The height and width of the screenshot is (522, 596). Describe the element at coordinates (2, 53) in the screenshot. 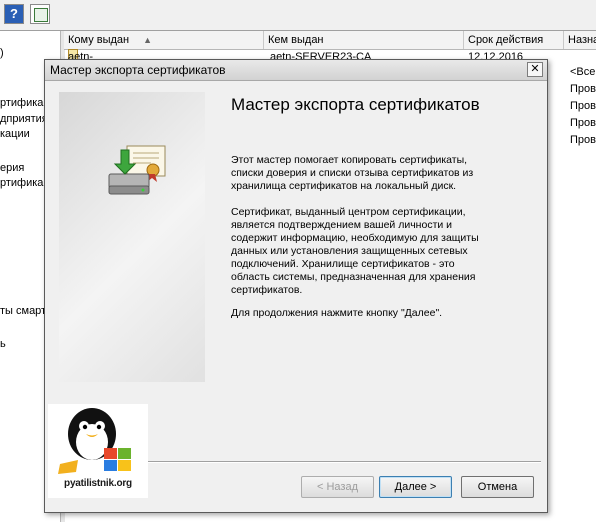

I see `tree-item: )` at that location.